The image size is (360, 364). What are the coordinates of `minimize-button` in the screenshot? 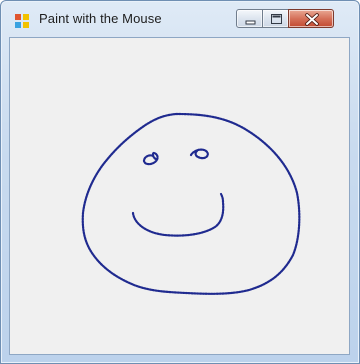 It's located at (249, 18).